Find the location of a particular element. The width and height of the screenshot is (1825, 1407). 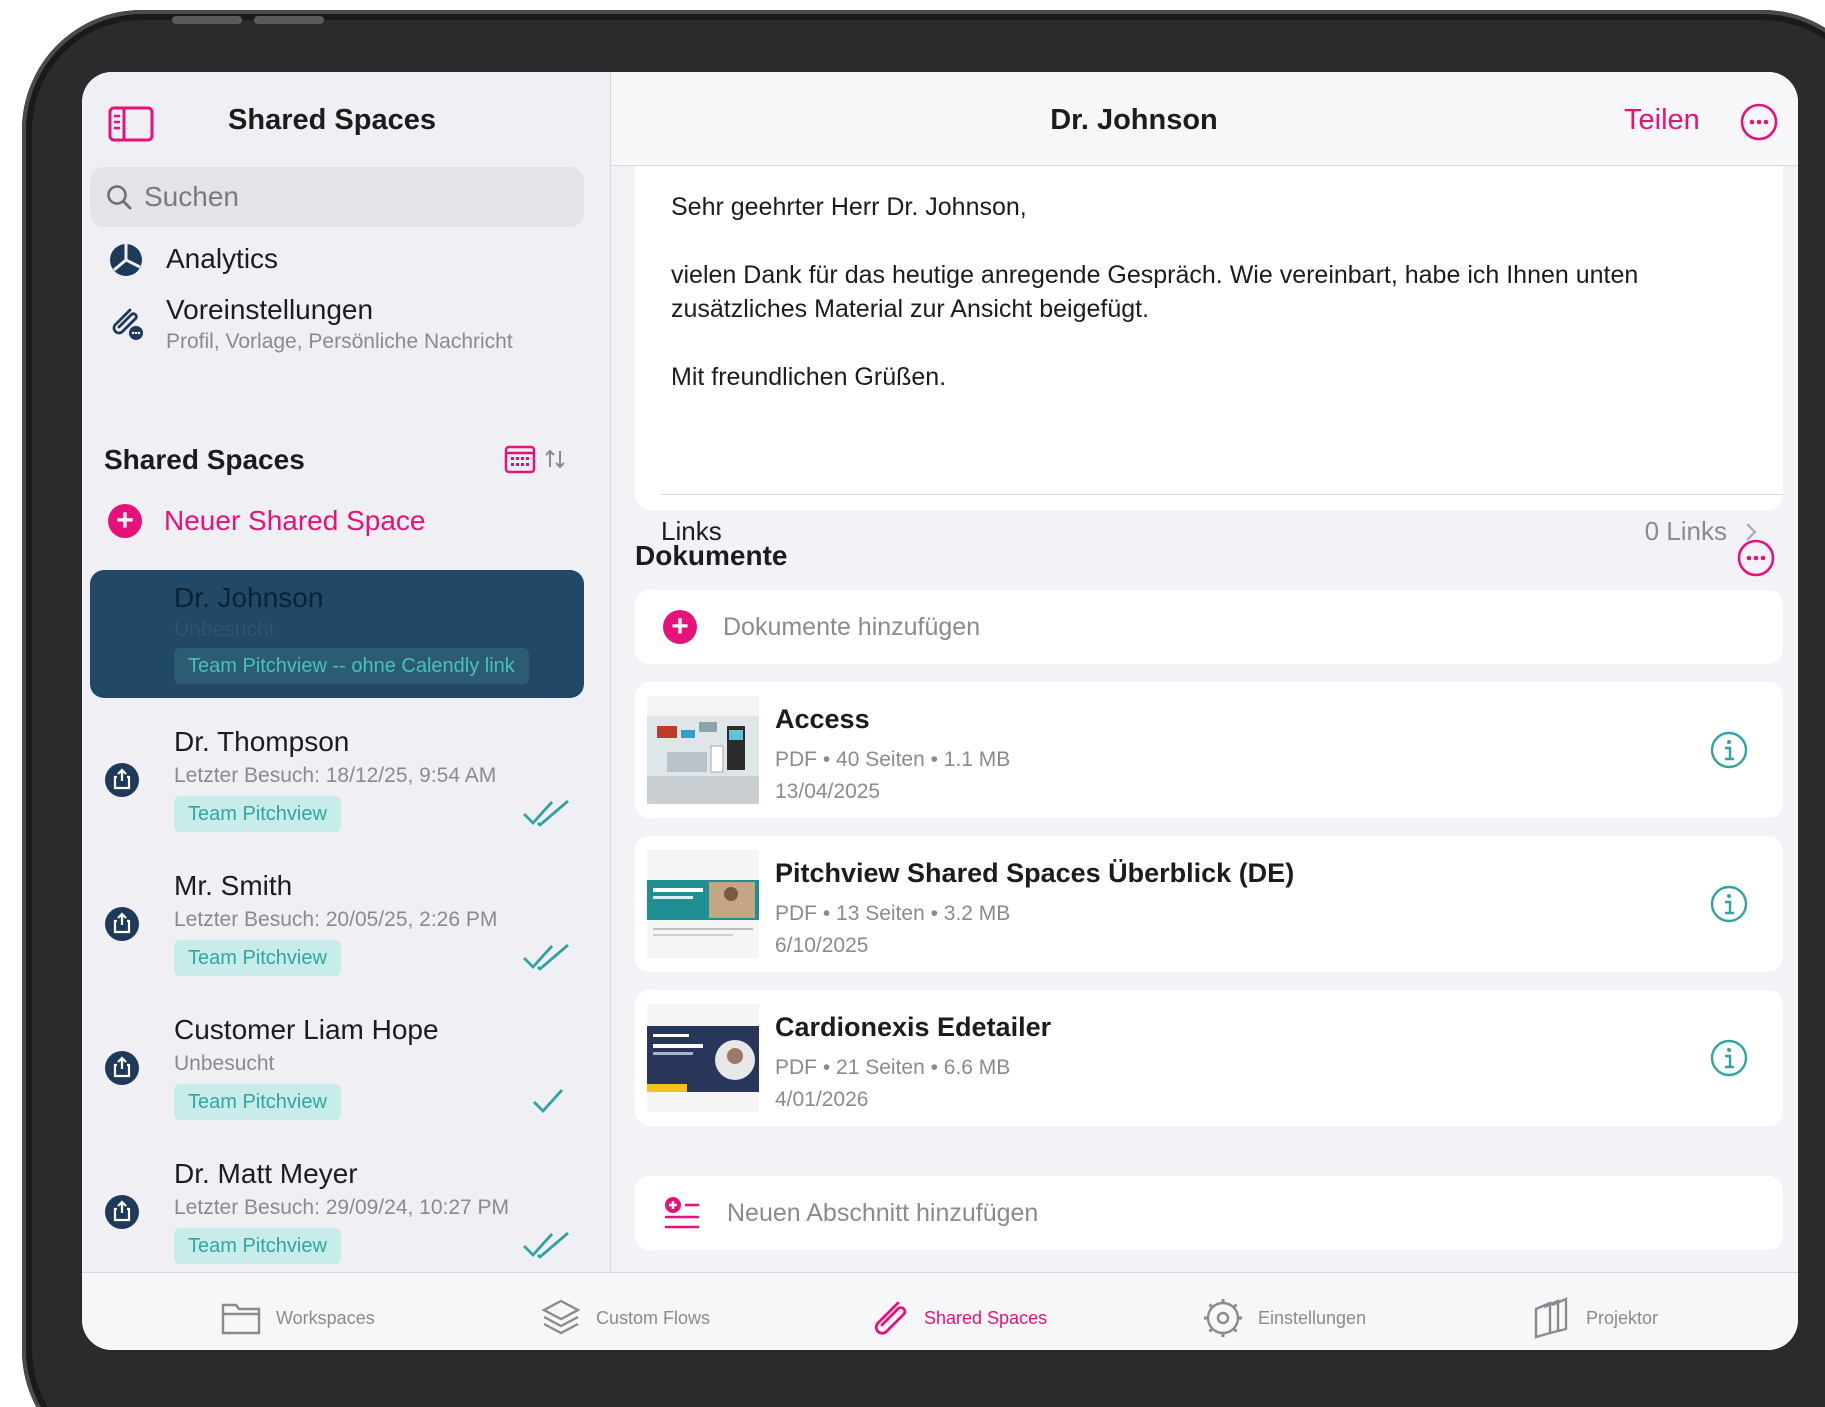

nav-analytics-label: Analytics is located at coordinates (222, 258).